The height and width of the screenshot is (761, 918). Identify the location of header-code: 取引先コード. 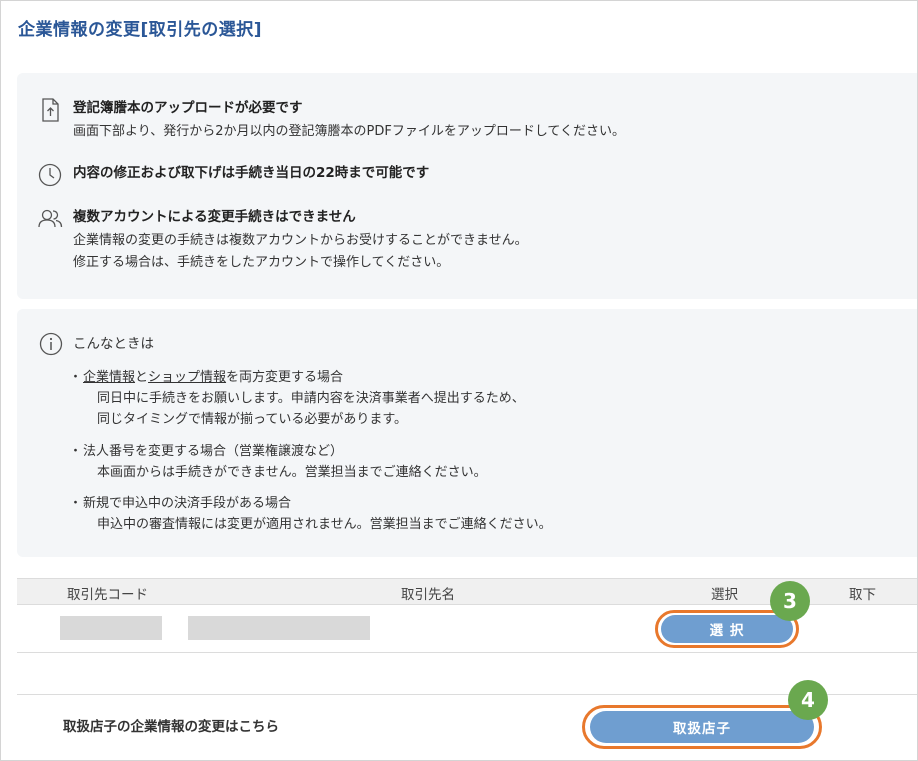
(107, 595).